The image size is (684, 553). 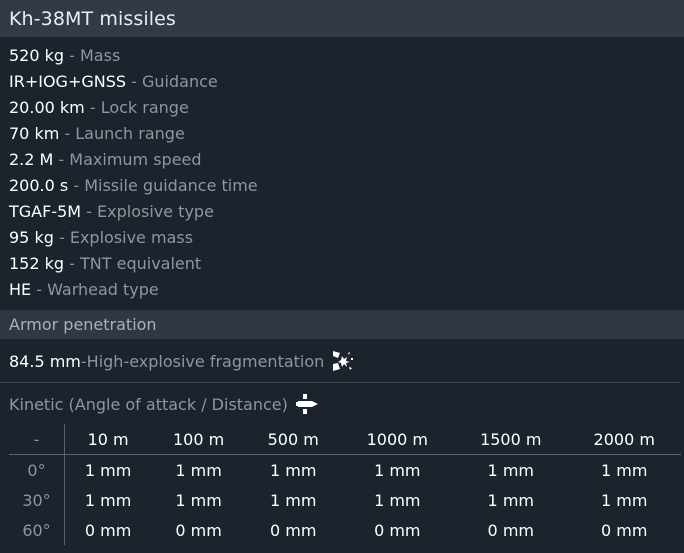 I want to click on angle-label: 60°, so click(x=37, y=530).